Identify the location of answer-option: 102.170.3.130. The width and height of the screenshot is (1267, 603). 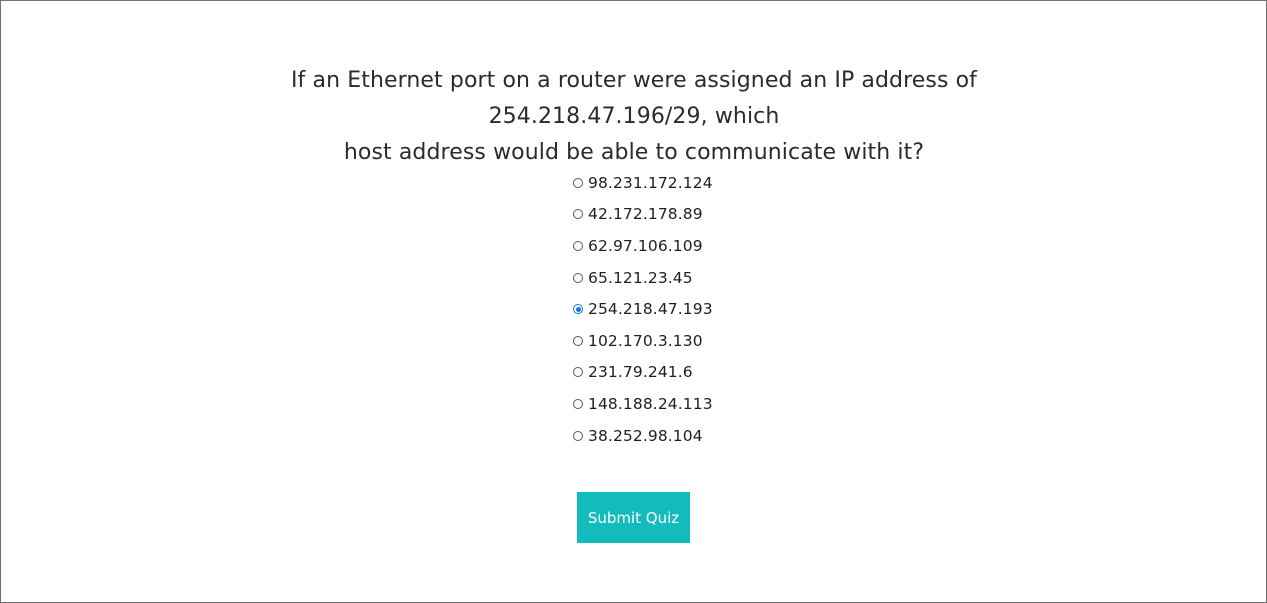
(673, 341).